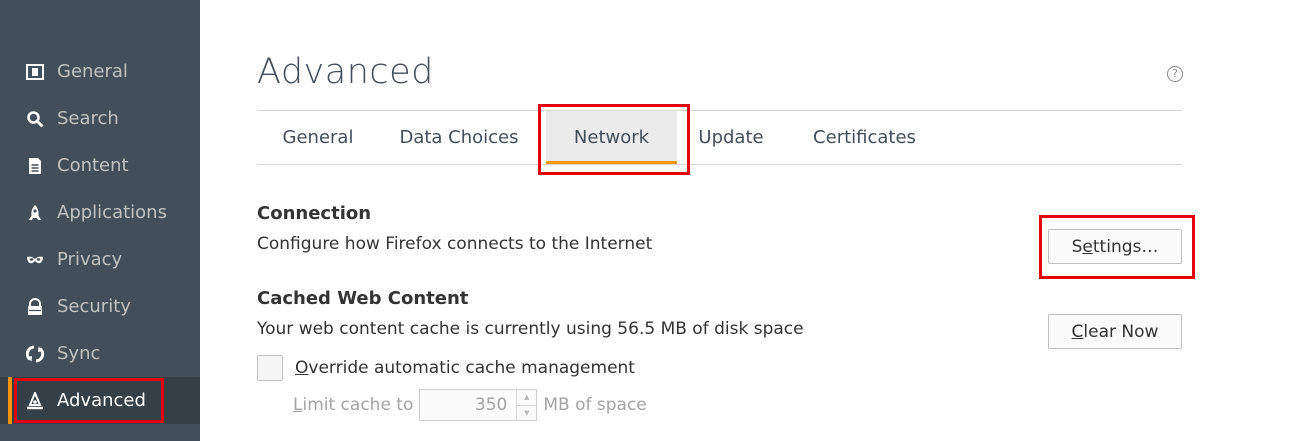 The image size is (1304, 441). Describe the element at coordinates (270, 368) in the screenshot. I see `override-cache-checkbox` at that location.